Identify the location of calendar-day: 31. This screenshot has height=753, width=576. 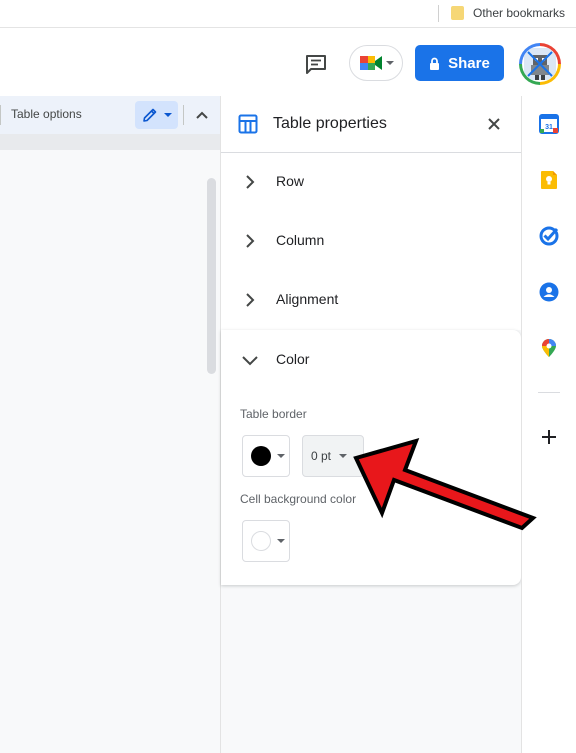
(549, 127).